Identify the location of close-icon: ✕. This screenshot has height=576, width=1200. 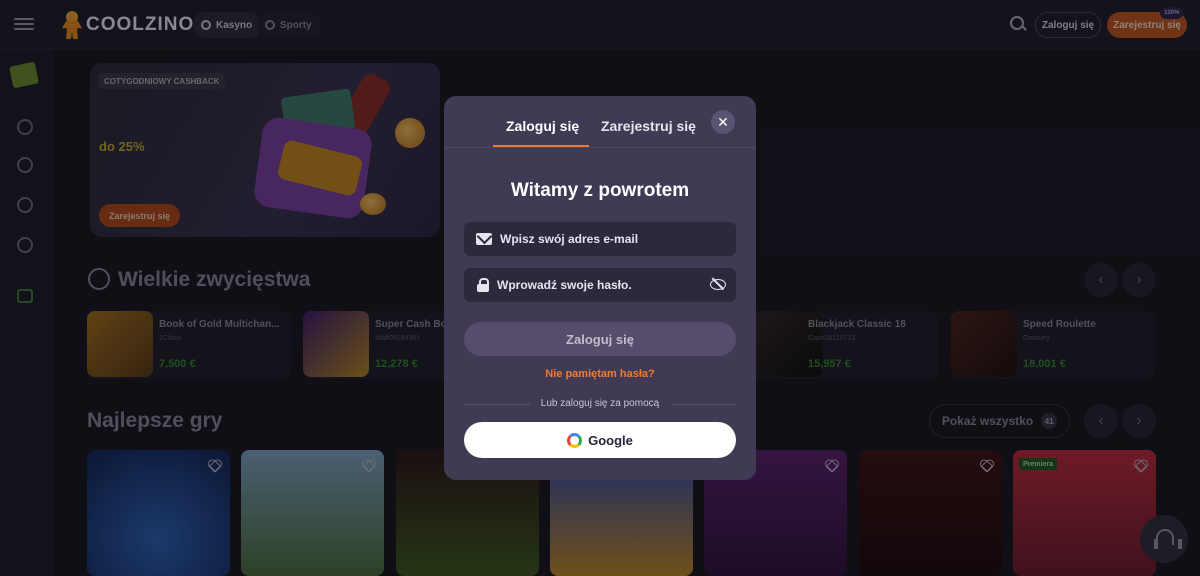
(723, 122).